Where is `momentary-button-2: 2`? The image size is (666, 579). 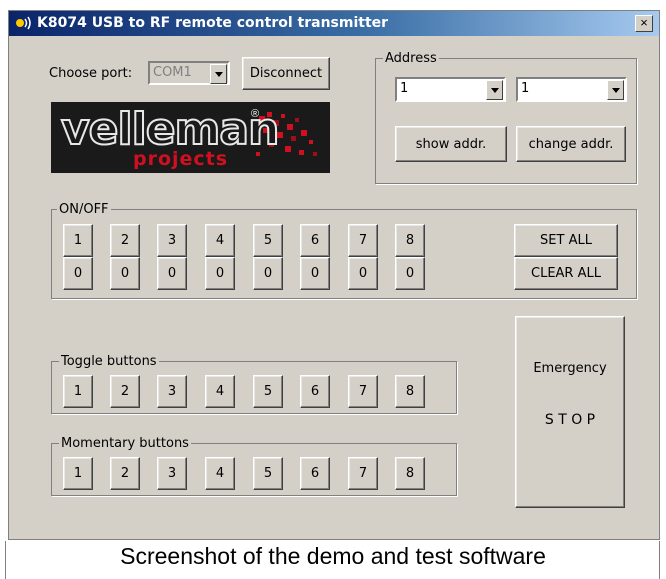
momentary-button-2: 2 is located at coordinates (125, 473).